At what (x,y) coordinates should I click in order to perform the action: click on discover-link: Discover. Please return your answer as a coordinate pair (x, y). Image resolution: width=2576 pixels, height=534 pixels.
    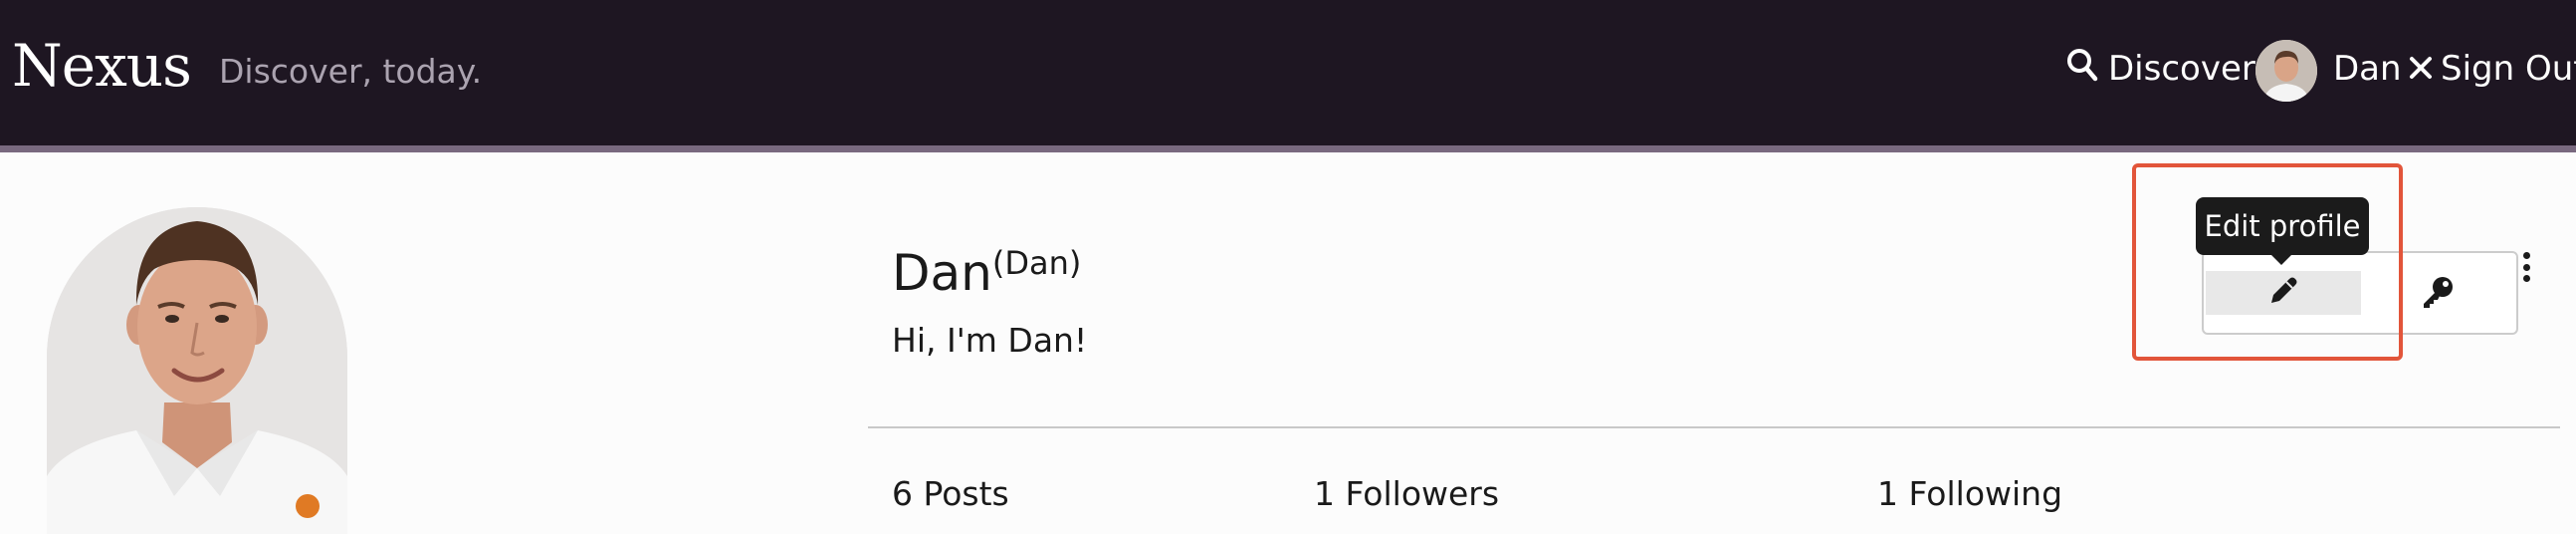
    Looking at the image, I should click on (2160, 69).